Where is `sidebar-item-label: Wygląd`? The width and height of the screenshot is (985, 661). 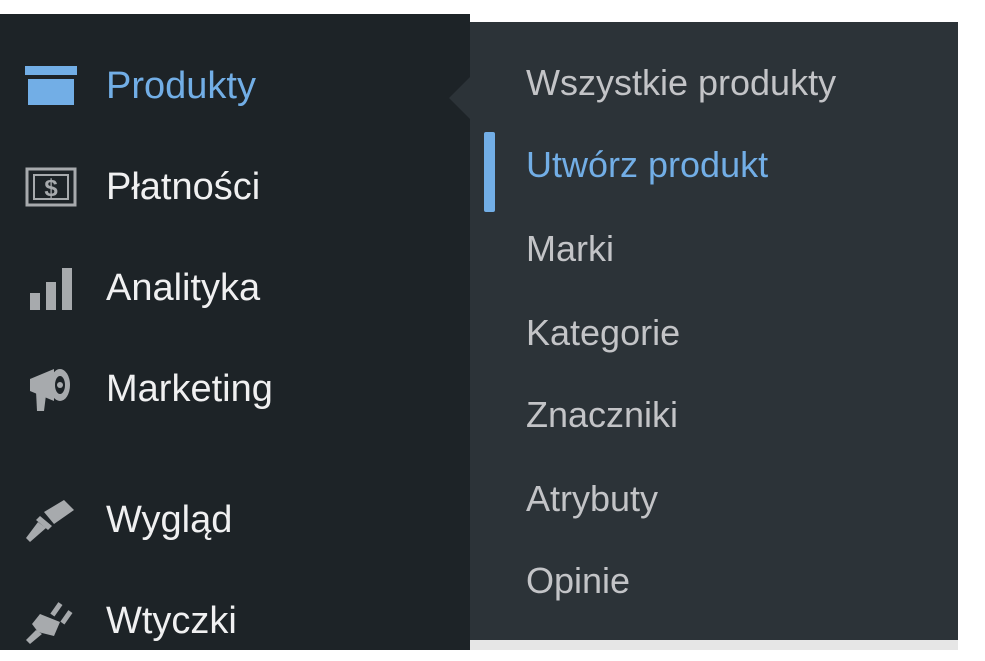 sidebar-item-label: Wygląd is located at coordinates (169, 519).